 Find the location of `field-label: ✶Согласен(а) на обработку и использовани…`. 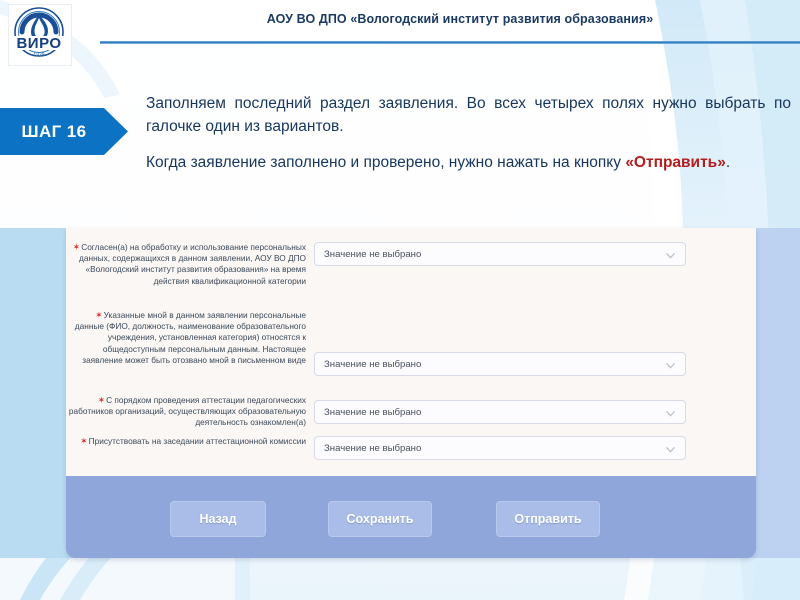

field-label: ✶Согласен(а) на обработку и использовани… is located at coordinates (190, 264).